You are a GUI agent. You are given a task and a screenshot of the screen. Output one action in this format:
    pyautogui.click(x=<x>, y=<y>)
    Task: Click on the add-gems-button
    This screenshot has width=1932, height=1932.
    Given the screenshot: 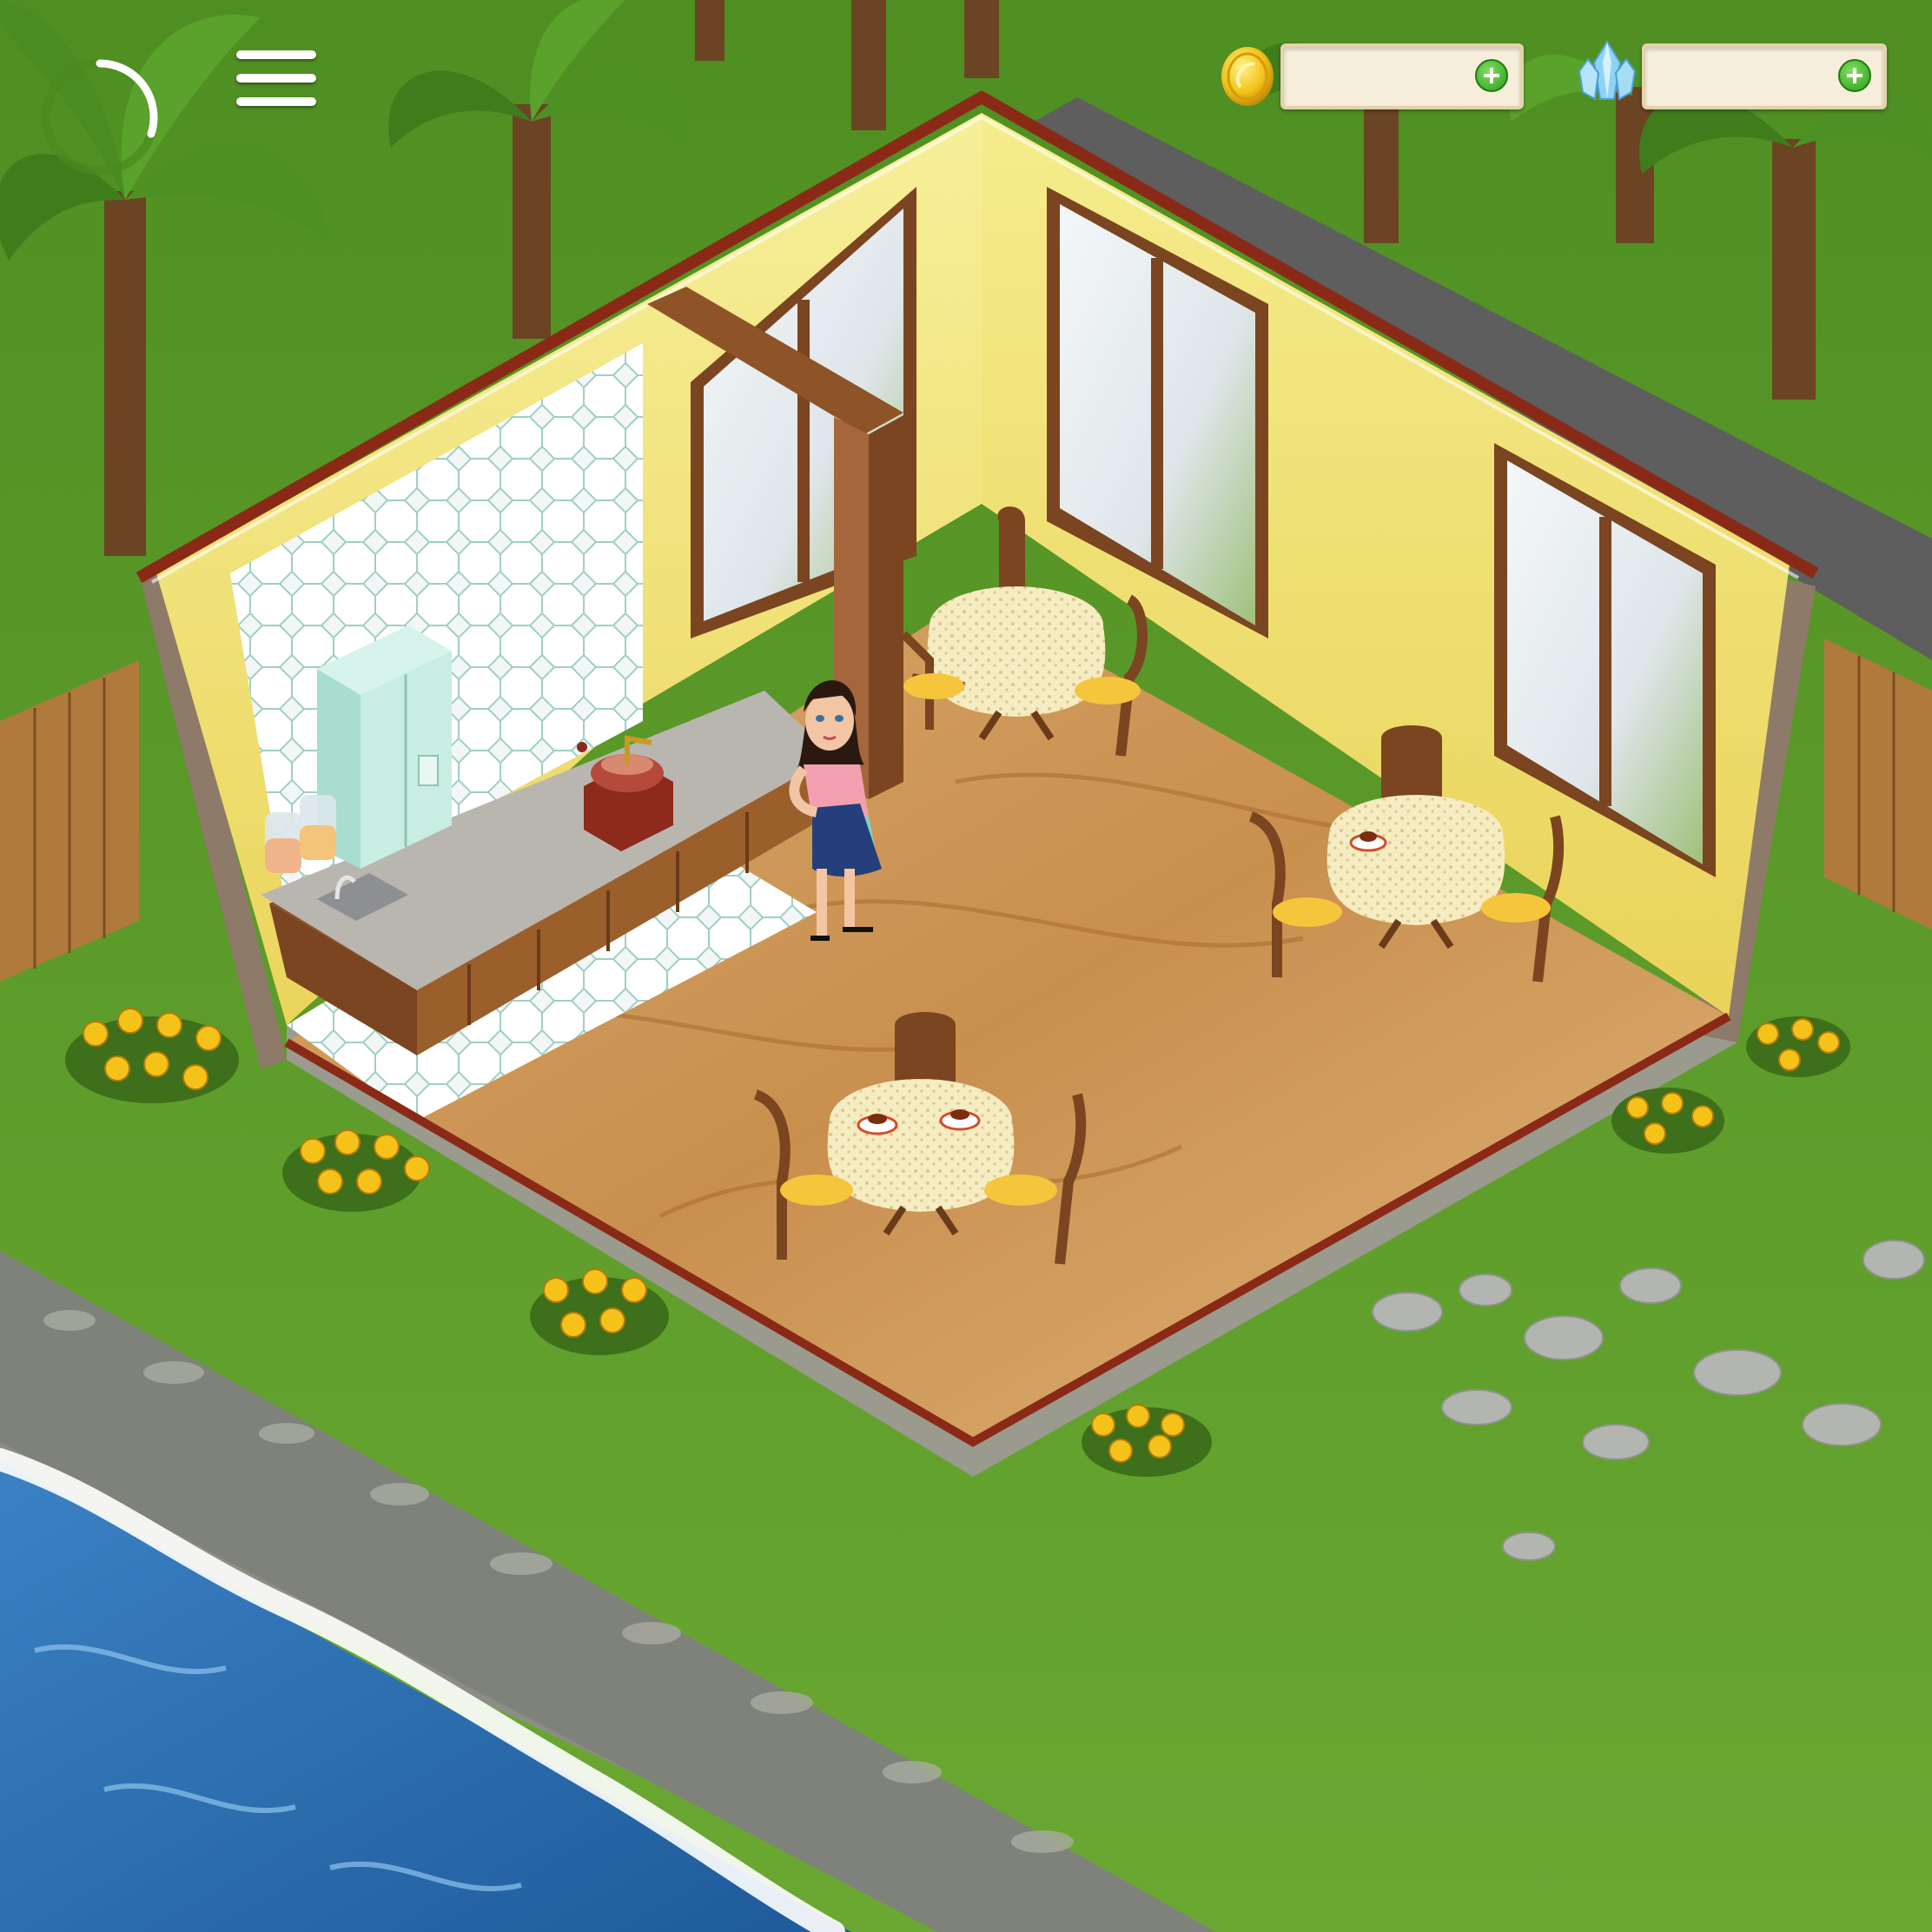 What is the action you would take?
    pyautogui.click(x=1855, y=76)
    